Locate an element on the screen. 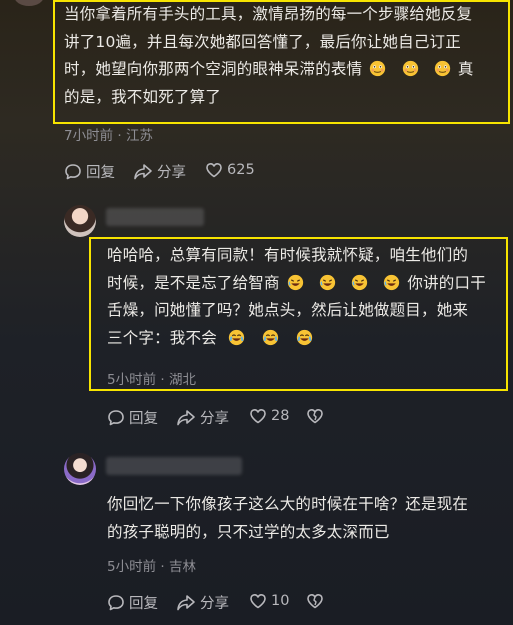  comment1-line1: 当你拿着所有手头的工具，激情昂扬的每一个步骤给她反复 is located at coordinates (268, 14).